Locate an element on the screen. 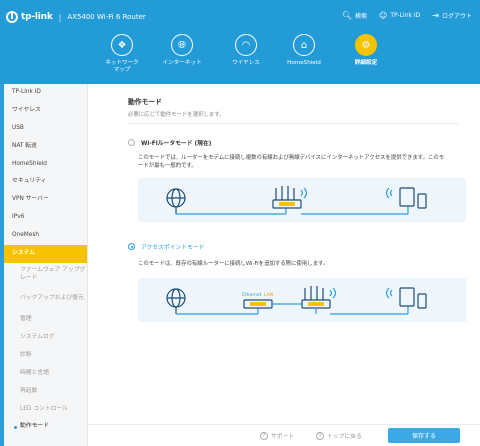 This screenshot has width=480, height=446. sidebar-sub-diagnostics: 診断 is located at coordinates (45, 356).